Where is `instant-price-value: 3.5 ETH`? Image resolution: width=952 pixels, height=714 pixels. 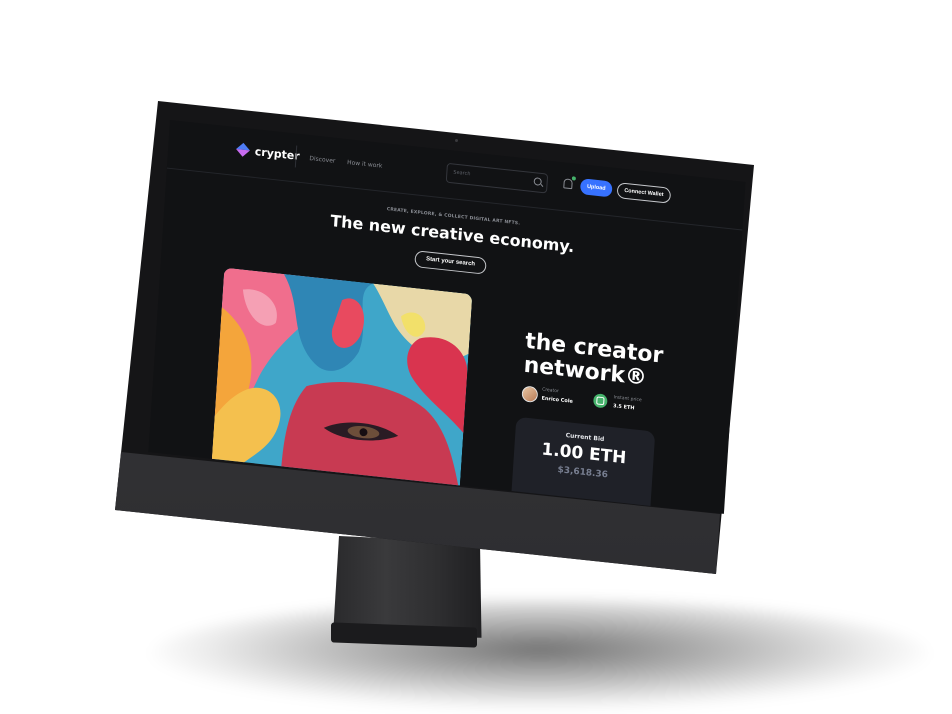
instant-price-value: 3.5 ETH is located at coordinates (623, 407).